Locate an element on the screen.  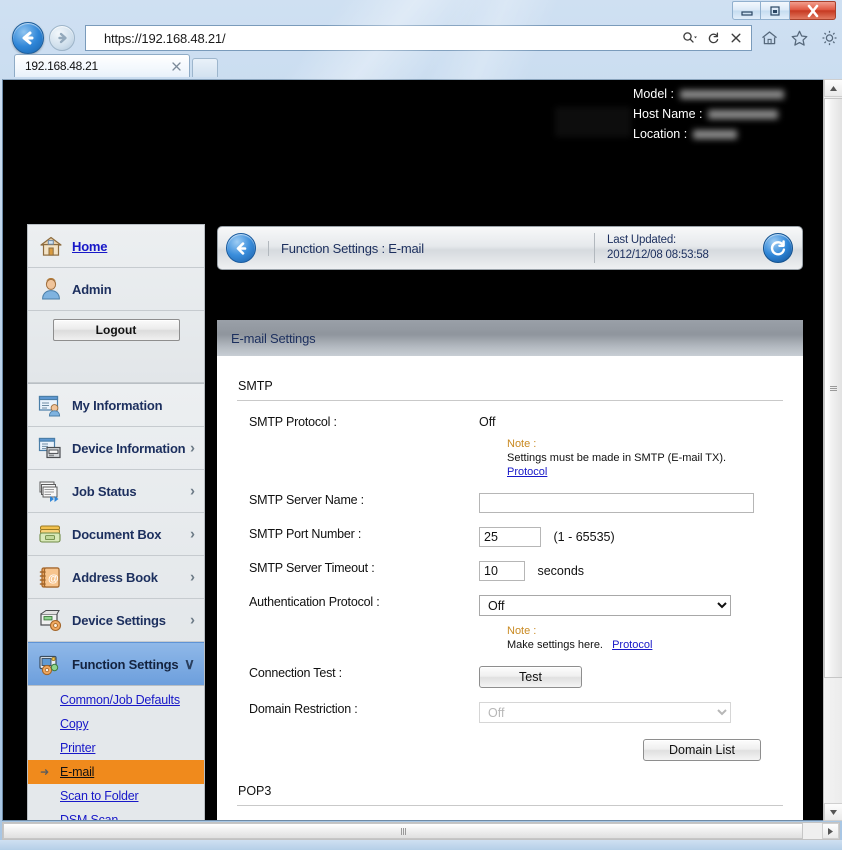
sidebar-user-panel: Home Admin Logout is located at coordinates (116, 304).